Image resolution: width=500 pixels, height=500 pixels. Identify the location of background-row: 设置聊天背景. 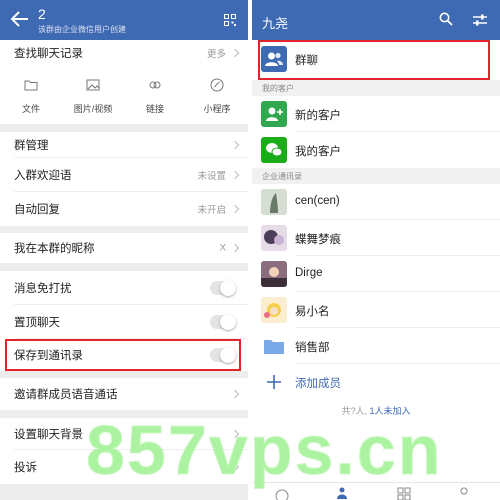
(124, 434).